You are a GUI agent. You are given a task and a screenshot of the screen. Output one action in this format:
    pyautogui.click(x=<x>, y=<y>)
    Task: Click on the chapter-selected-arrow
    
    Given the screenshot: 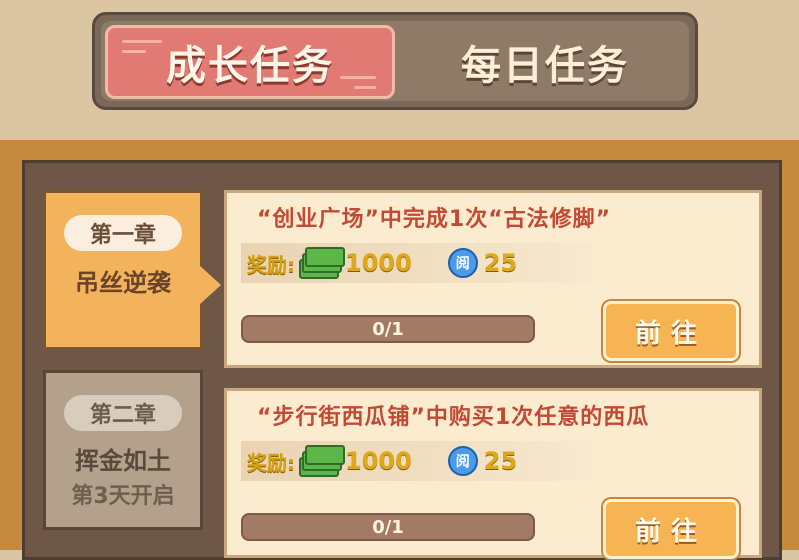 What is the action you would take?
    pyautogui.click(x=210, y=285)
    